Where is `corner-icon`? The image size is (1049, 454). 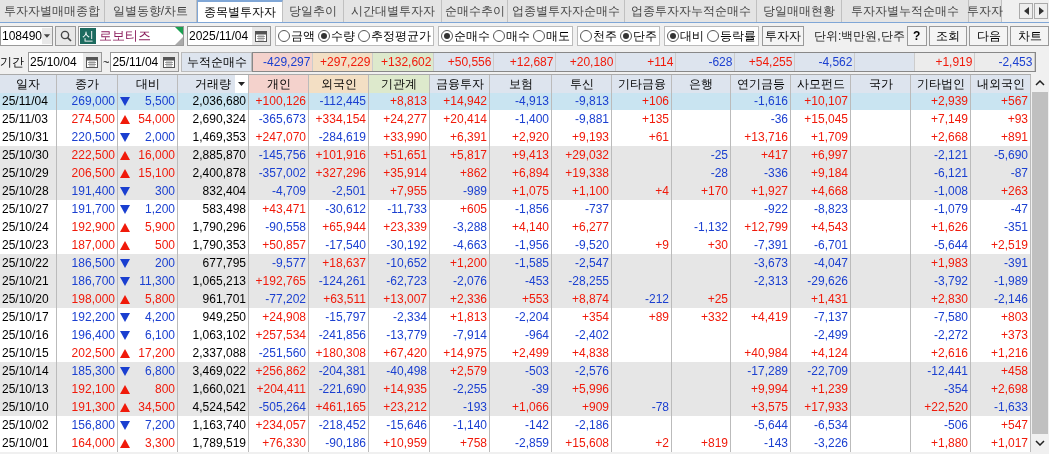 corner-icon is located at coordinates (179, 36).